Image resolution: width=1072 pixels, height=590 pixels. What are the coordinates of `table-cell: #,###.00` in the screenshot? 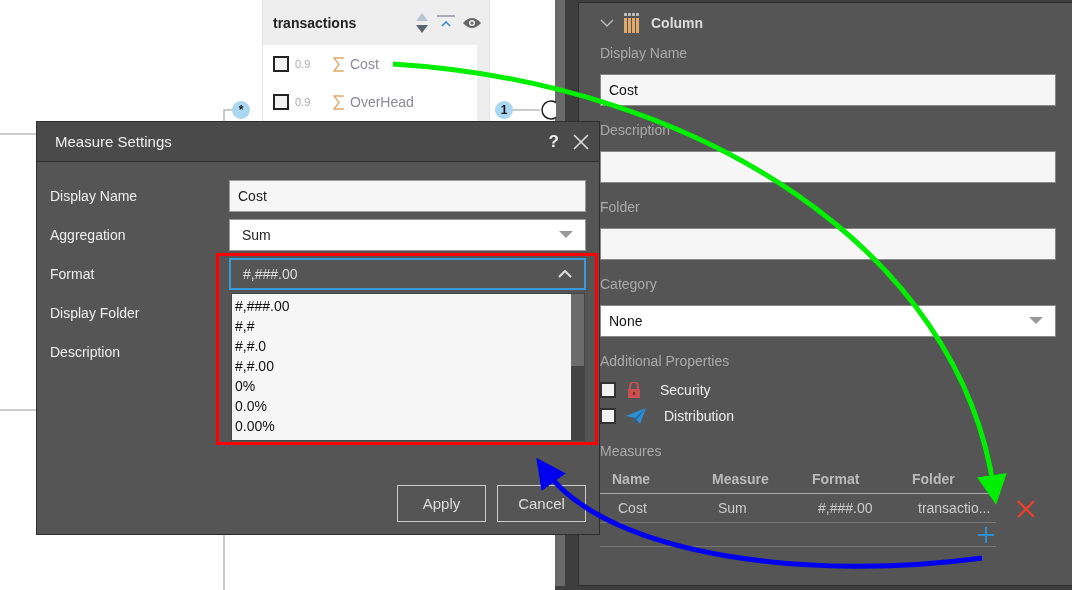 It's located at (850, 508).